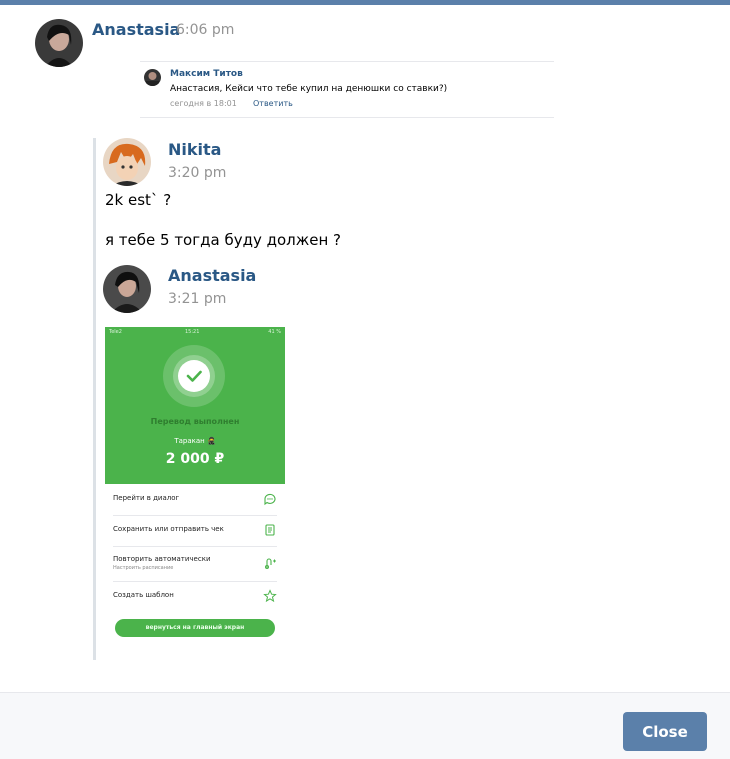 The width and height of the screenshot is (730, 759). Describe the element at coordinates (197, 299) in the screenshot. I see `anastasia-time: 3:21 pm` at that location.